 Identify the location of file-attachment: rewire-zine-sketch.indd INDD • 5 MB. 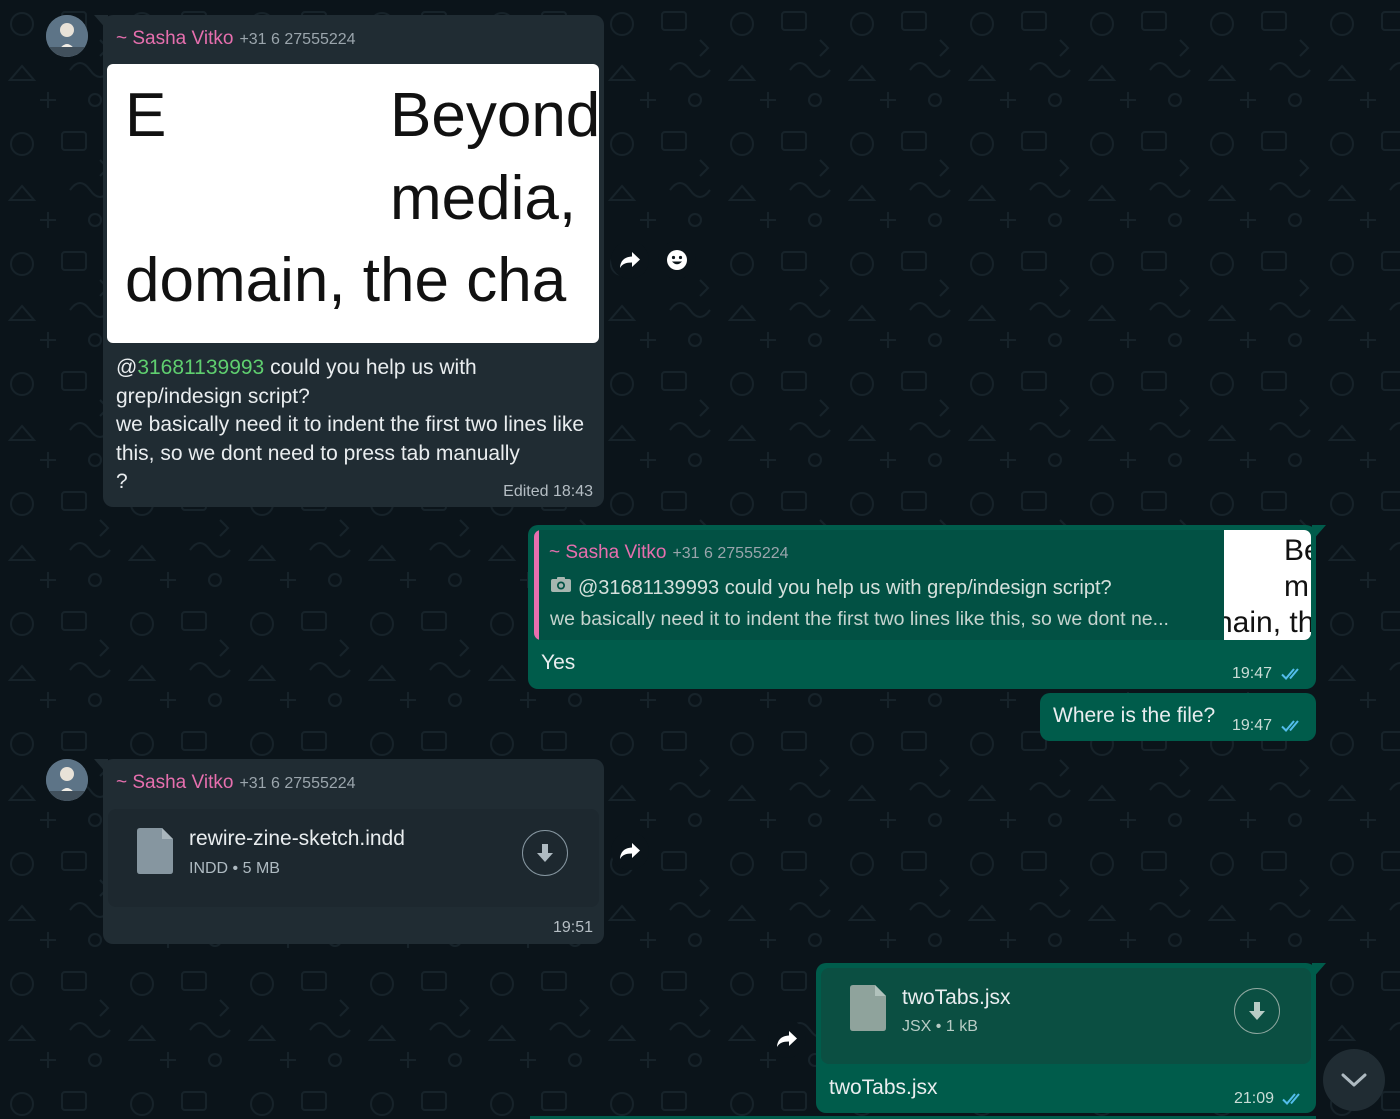
(353, 858).